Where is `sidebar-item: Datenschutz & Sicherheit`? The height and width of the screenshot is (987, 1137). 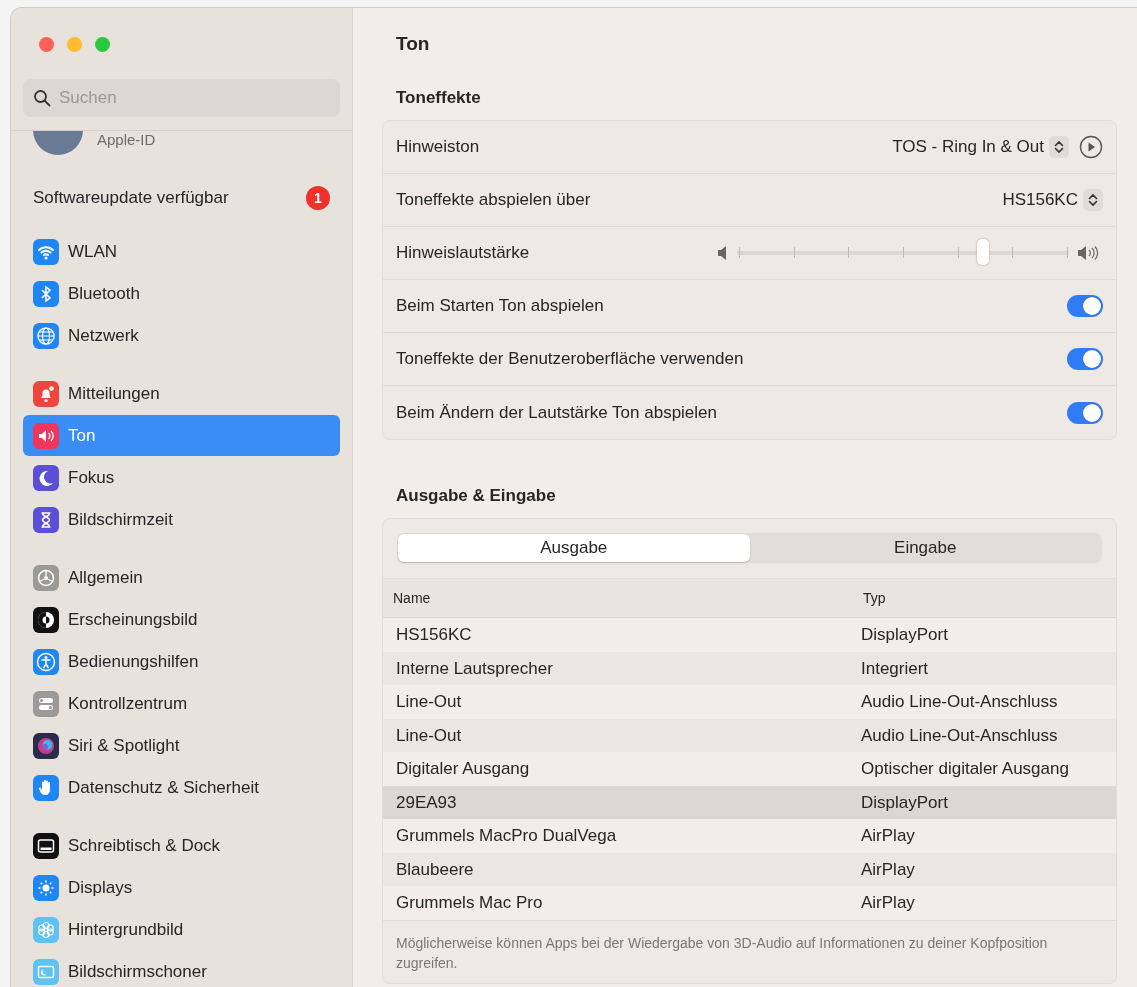
sidebar-item: Datenschutz & Sicherheit is located at coordinates (181, 787).